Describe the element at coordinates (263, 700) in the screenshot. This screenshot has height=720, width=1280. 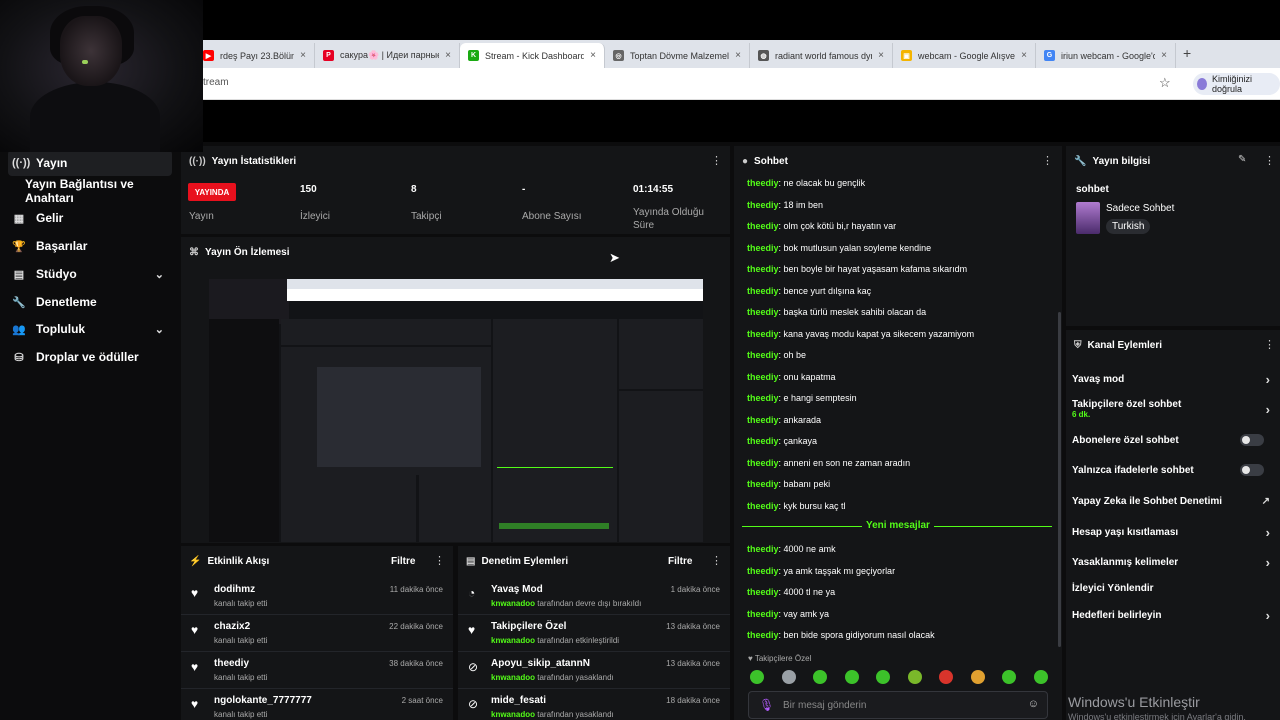
I see `activity-username: ngolokante_7777777` at that location.